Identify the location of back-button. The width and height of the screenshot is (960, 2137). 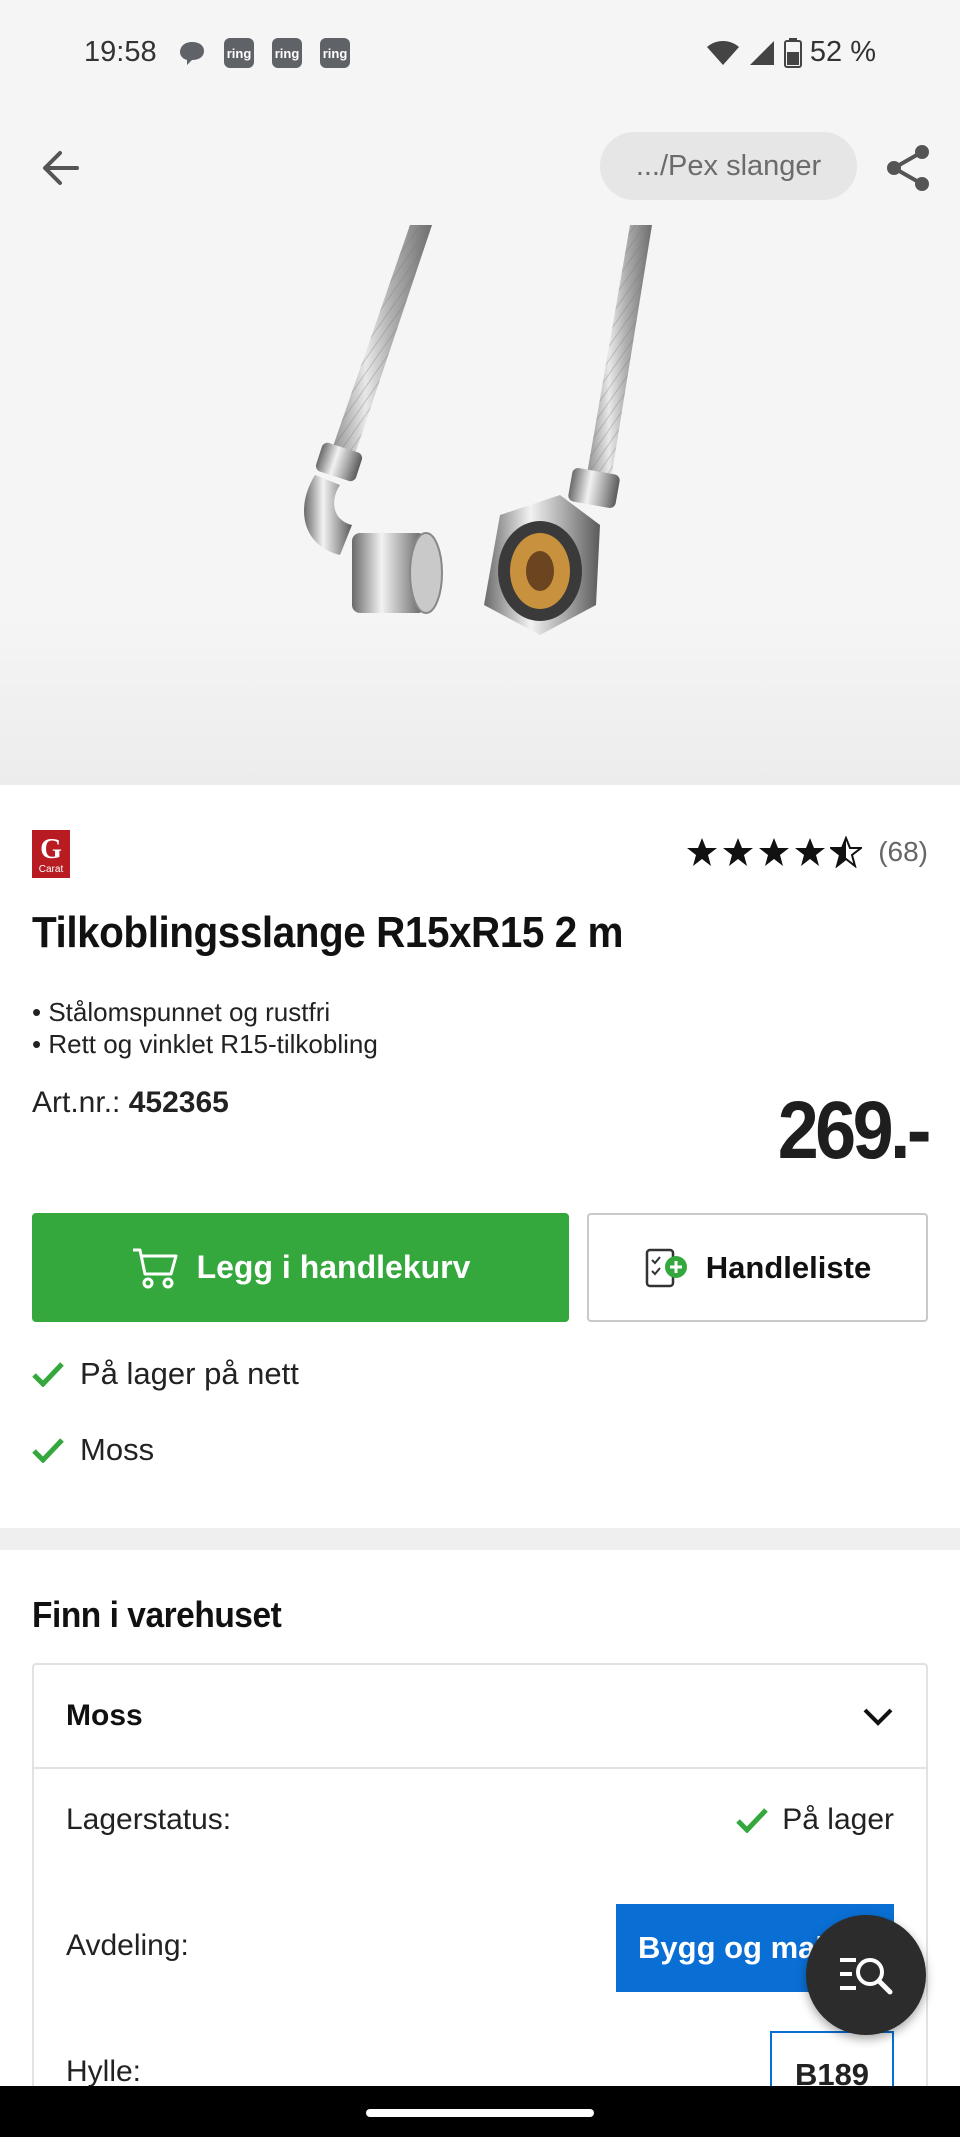
(60, 168).